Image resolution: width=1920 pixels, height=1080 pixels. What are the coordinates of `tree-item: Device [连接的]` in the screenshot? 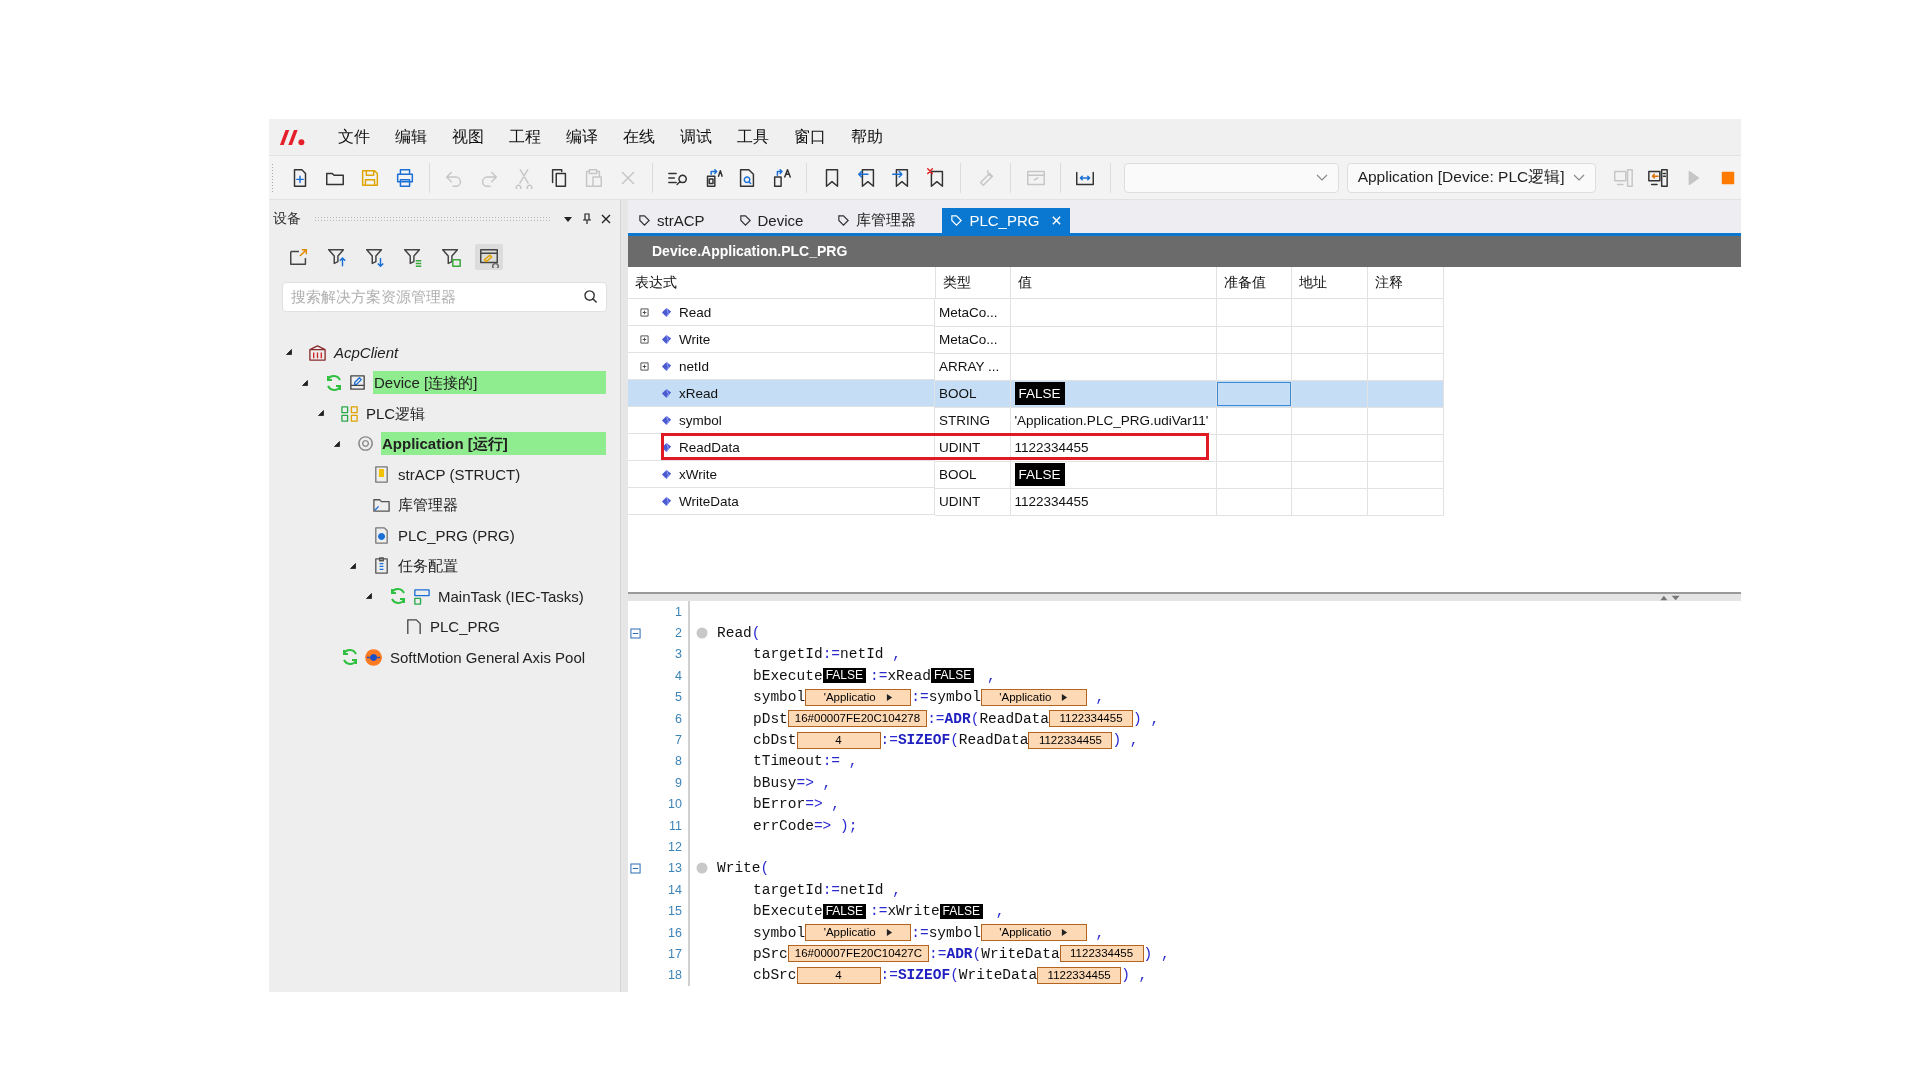 It's located at (489, 383).